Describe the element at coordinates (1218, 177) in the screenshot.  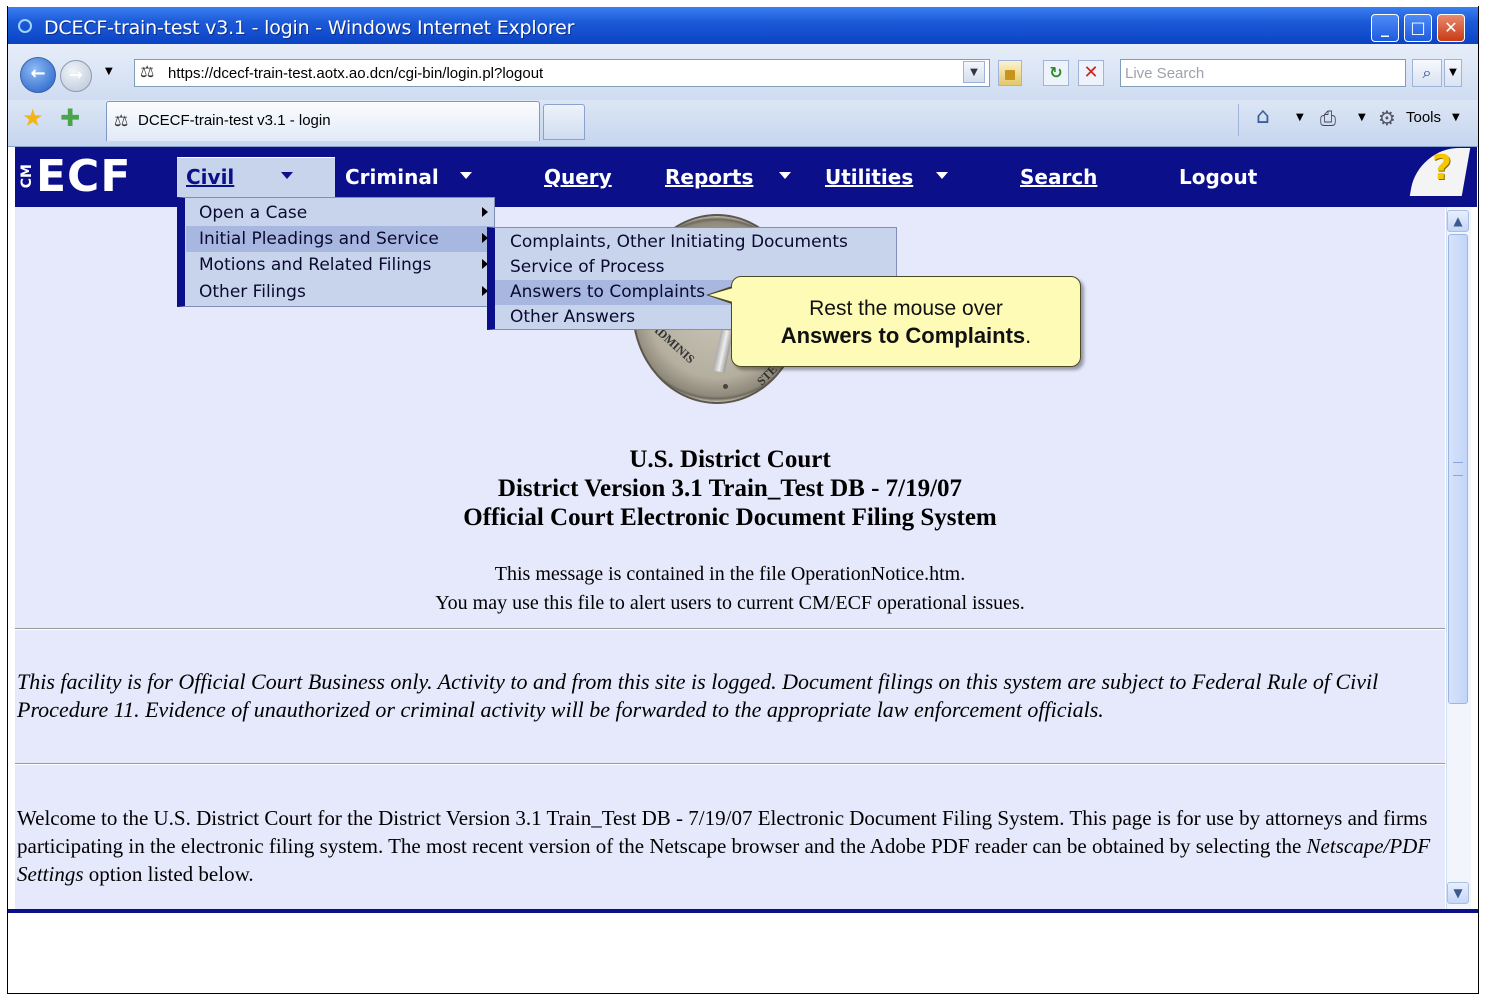
I see `menu-logout: Logout` at that location.